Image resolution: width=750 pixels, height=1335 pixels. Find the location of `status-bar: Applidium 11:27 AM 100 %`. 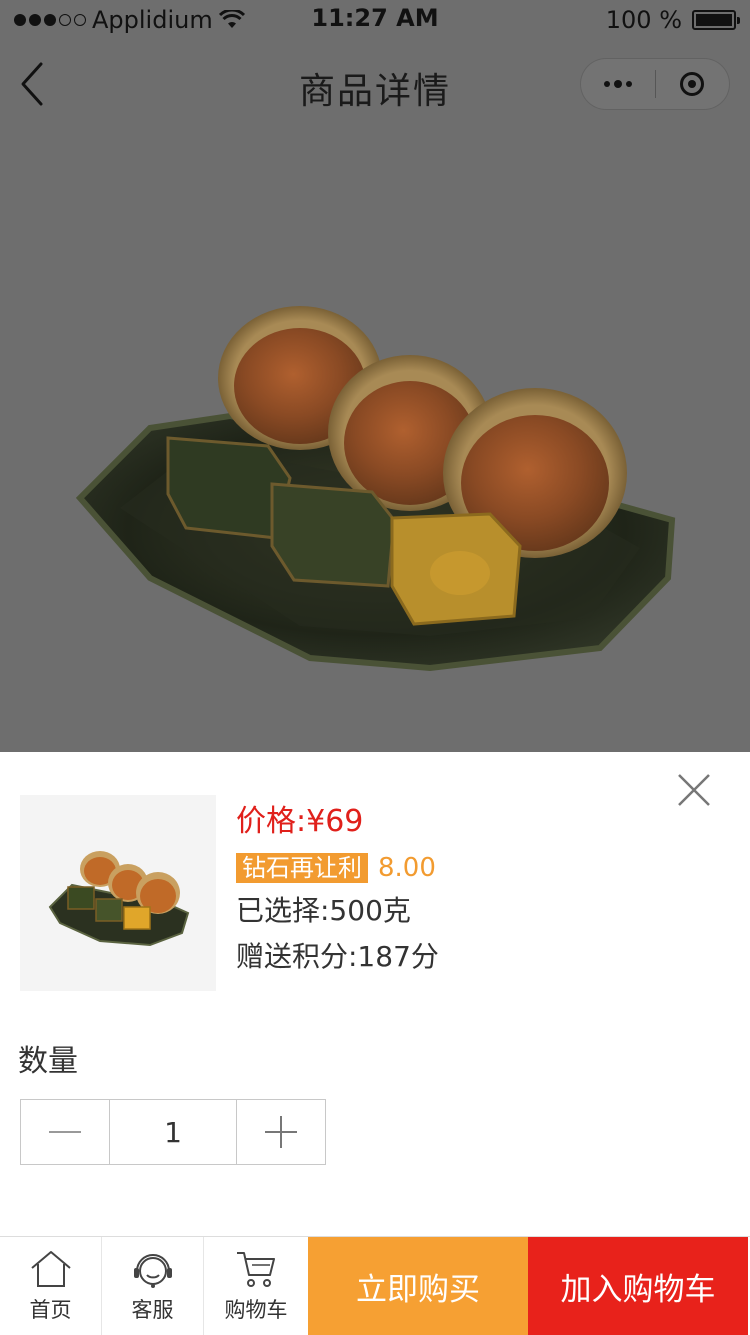

status-bar: Applidium 11:27 AM 100 % is located at coordinates (375, 20).